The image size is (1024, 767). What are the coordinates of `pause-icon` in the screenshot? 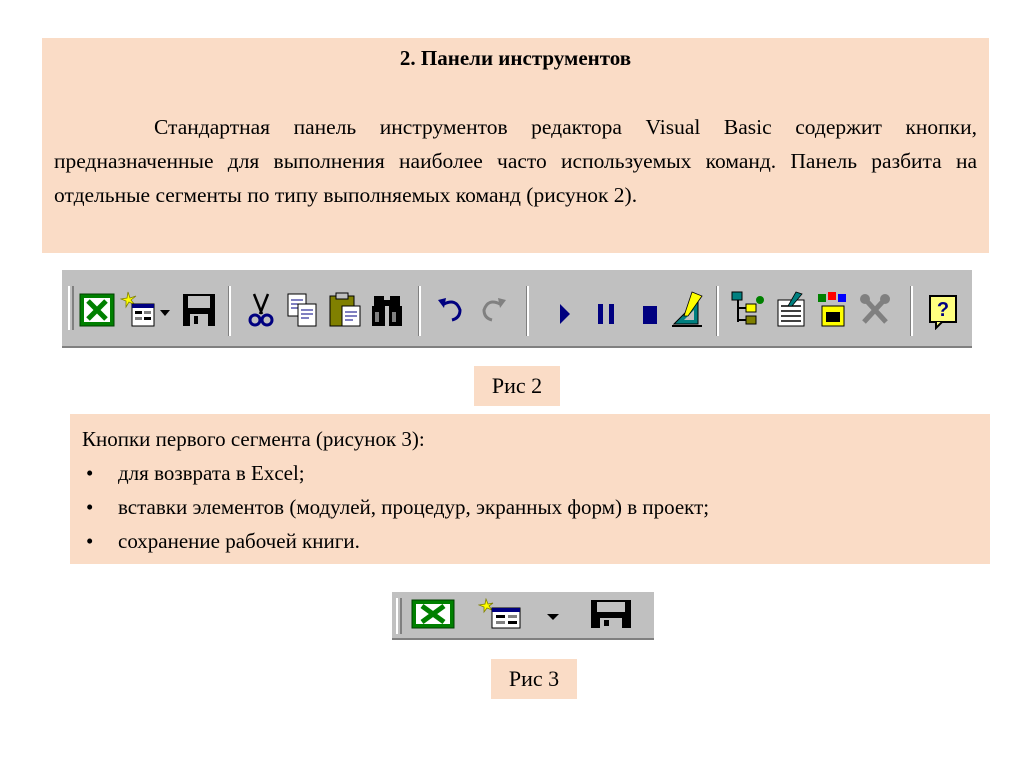 It's located at (607, 310).